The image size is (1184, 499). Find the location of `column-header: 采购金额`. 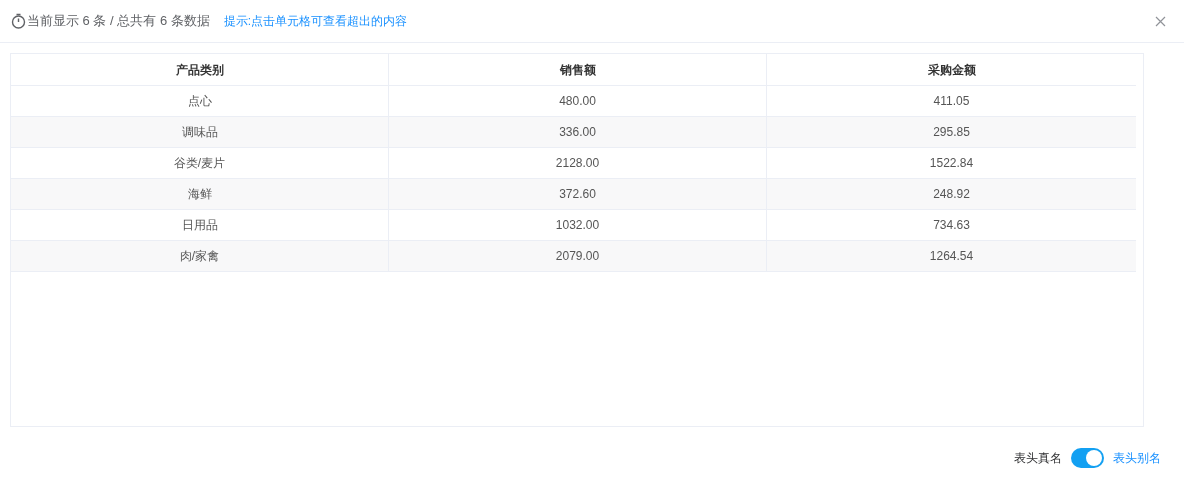

column-header: 采购金额 is located at coordinates (951, 70).